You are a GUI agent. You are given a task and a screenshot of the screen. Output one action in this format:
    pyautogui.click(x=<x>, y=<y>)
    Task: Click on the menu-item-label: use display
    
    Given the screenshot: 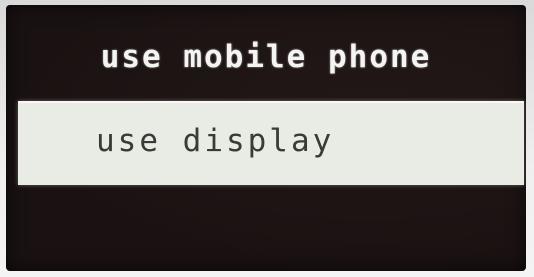 What is the action you would take?
    pyautogui.click(x=215, y=141)
    